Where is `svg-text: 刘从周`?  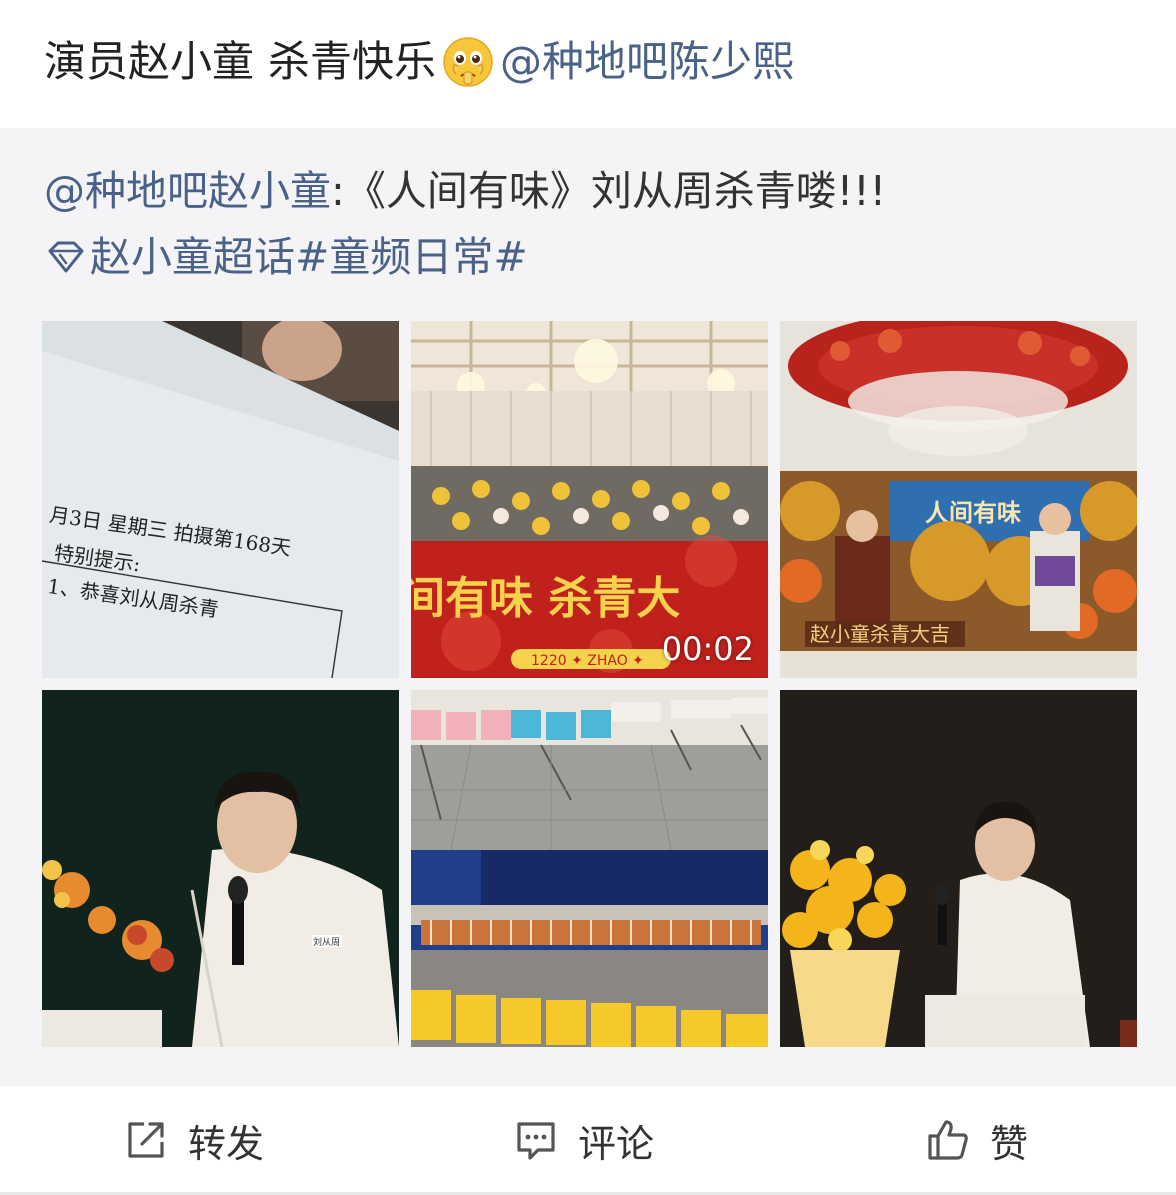
svg-text: 刘从周 is located at coordinates (326, 942).